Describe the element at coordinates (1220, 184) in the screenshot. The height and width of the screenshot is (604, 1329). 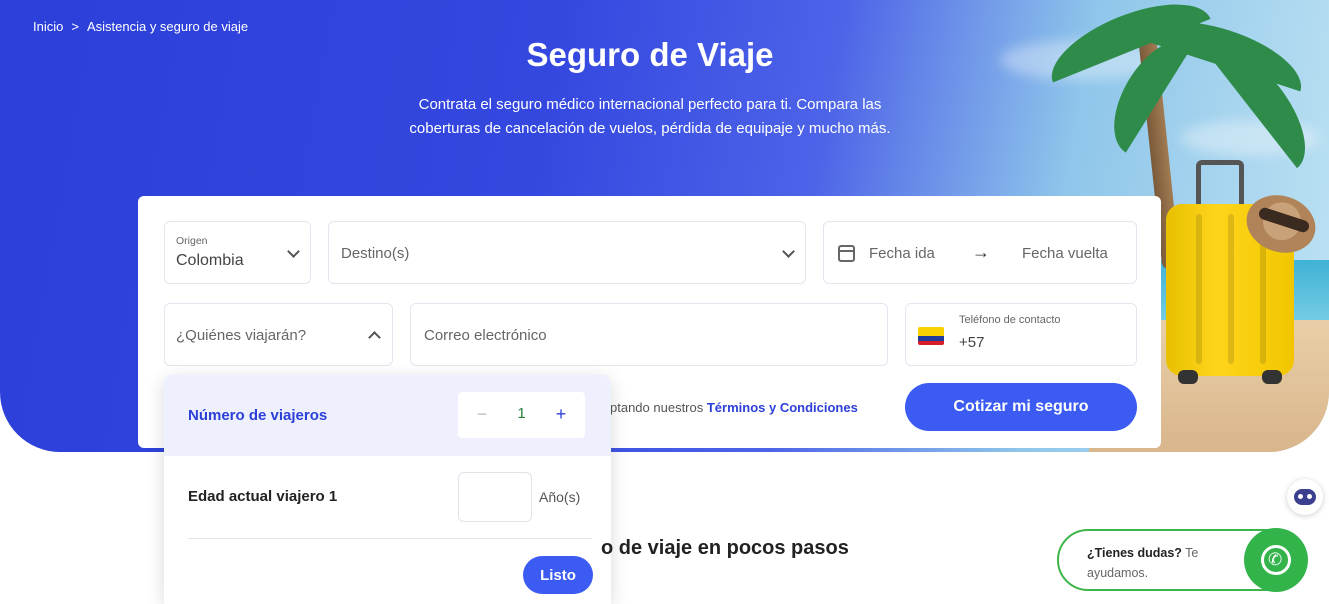
I see `suitcase-handle-decoration` at that location.